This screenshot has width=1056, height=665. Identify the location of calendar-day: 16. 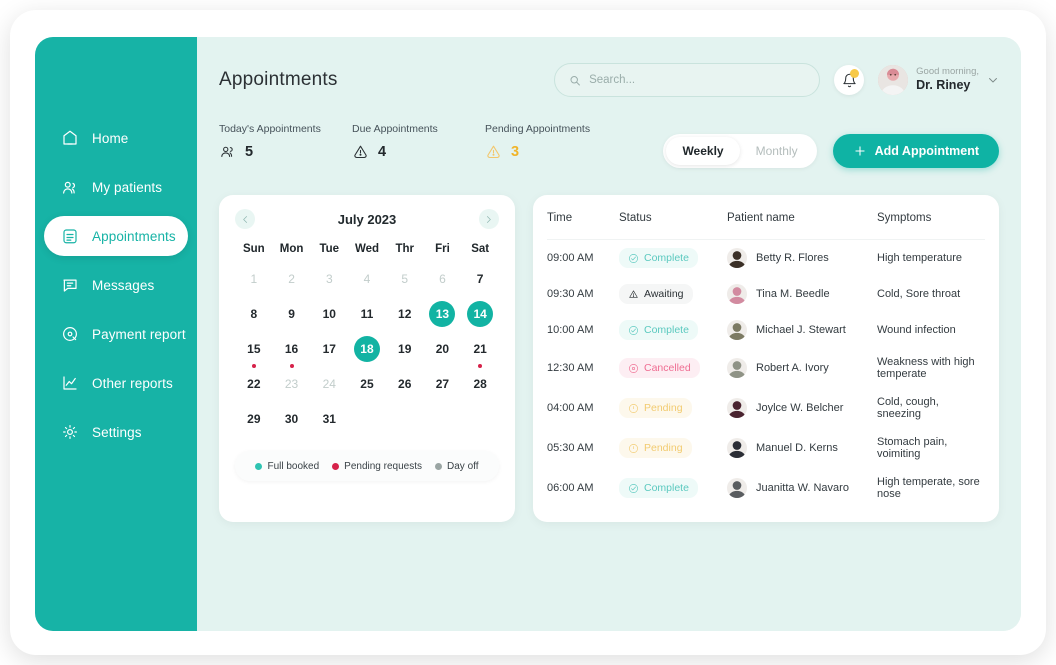
(292, 353).